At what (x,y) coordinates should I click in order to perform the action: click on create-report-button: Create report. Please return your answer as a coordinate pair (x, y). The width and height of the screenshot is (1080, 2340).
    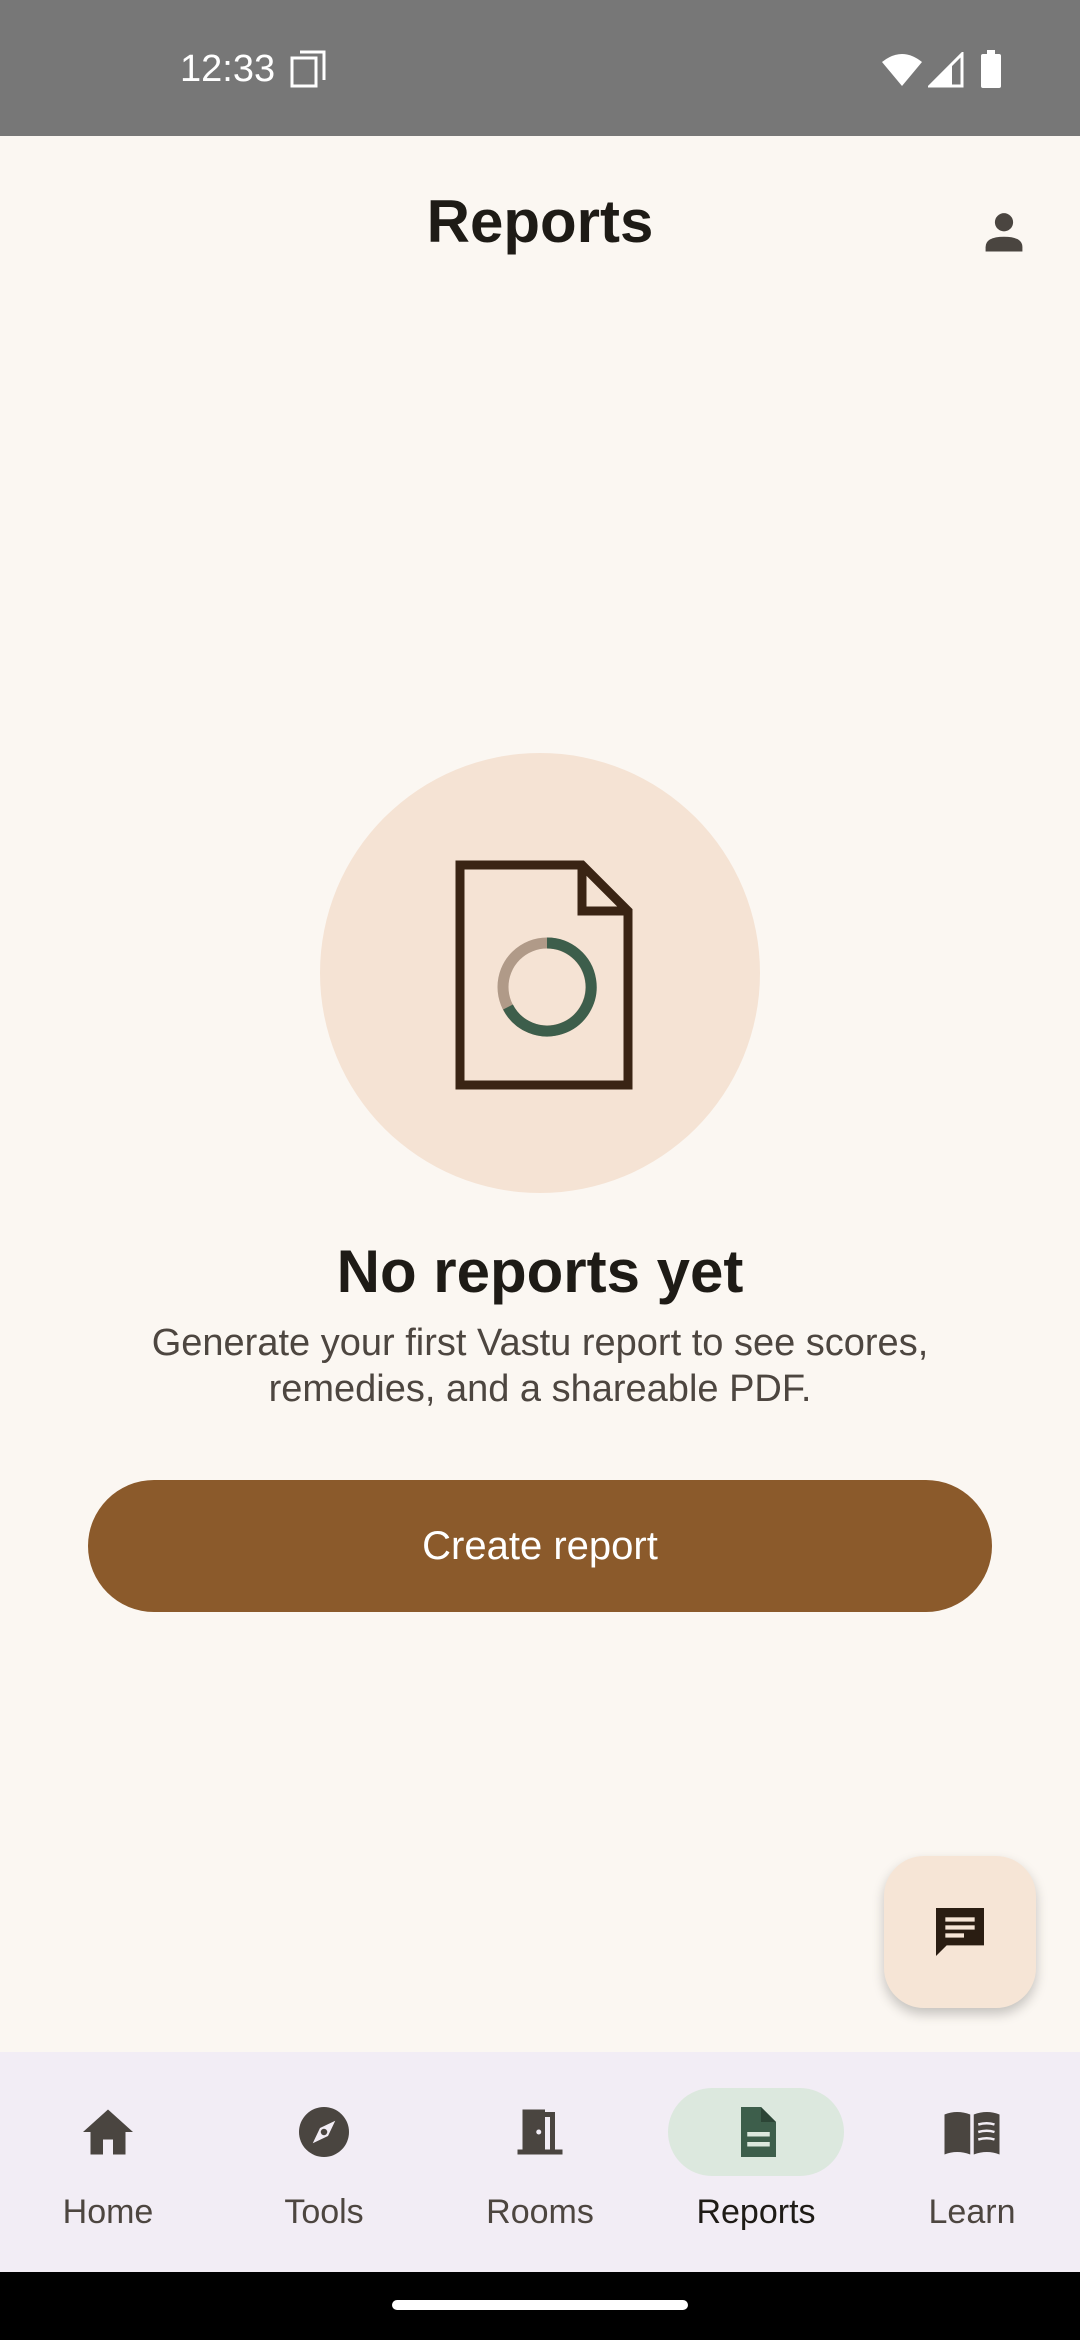
    Looking at the image, I should click on (540, 1546).